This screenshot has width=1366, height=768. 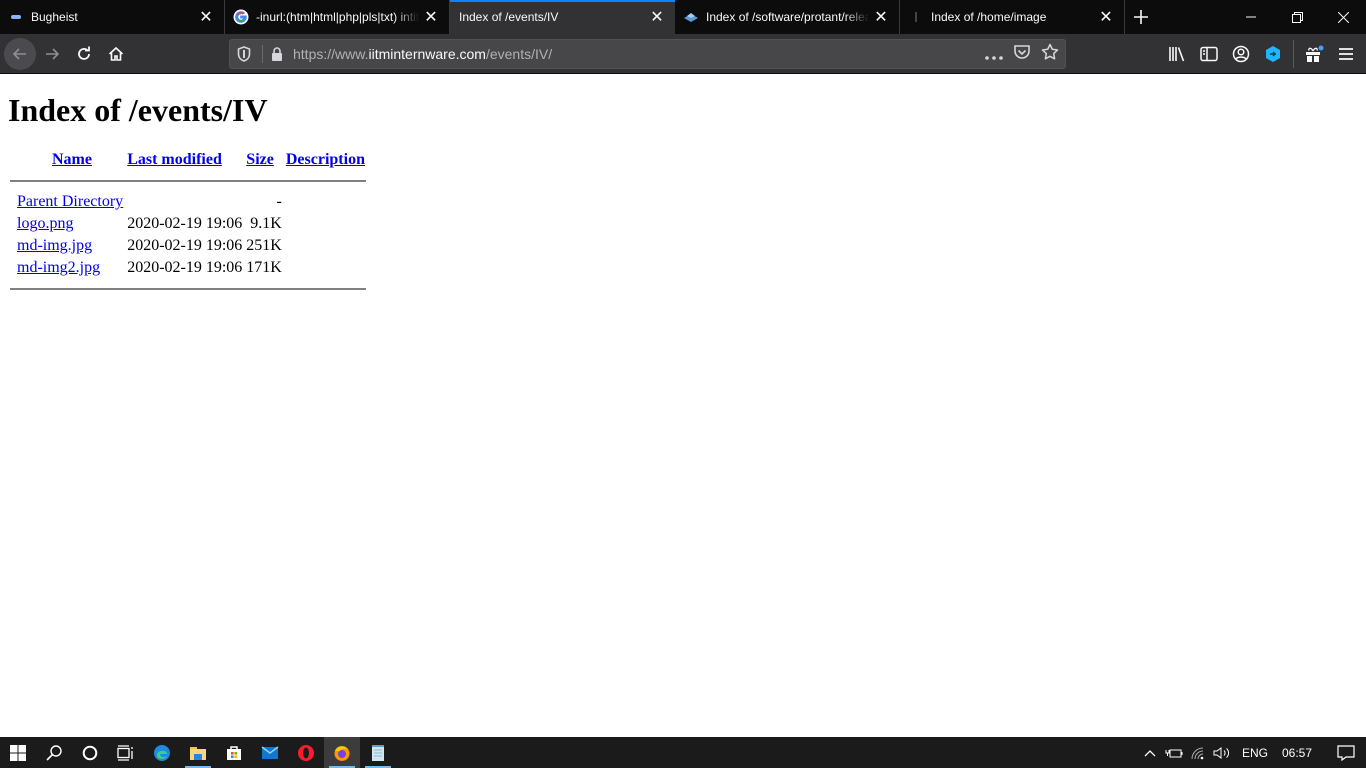 I want to click on close-window-button, so click(x=1343, y=17).